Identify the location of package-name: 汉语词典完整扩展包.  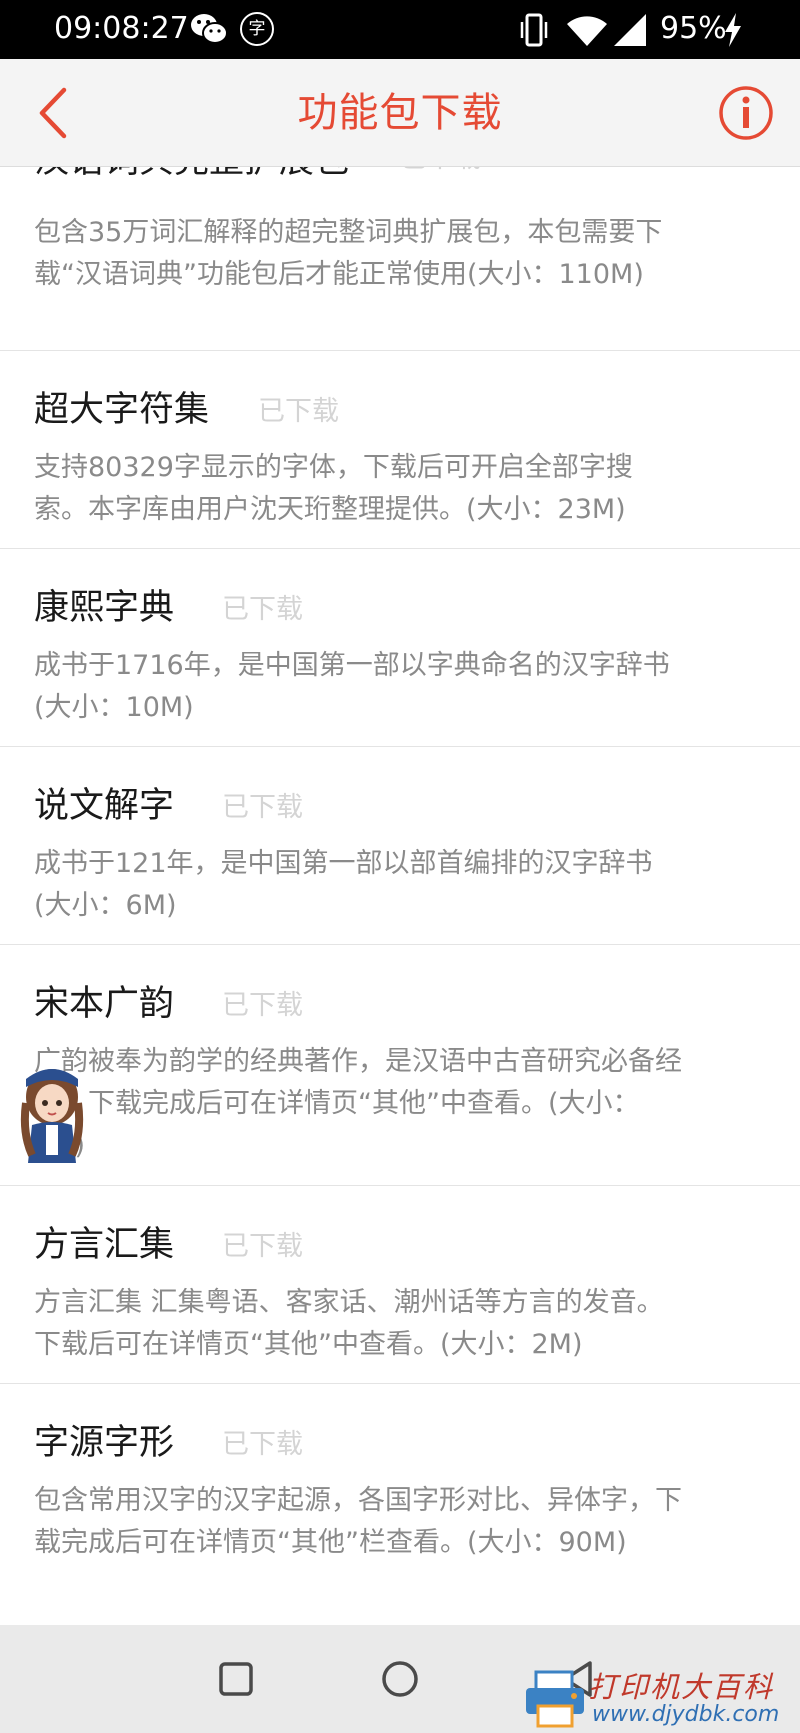
(191, 175).